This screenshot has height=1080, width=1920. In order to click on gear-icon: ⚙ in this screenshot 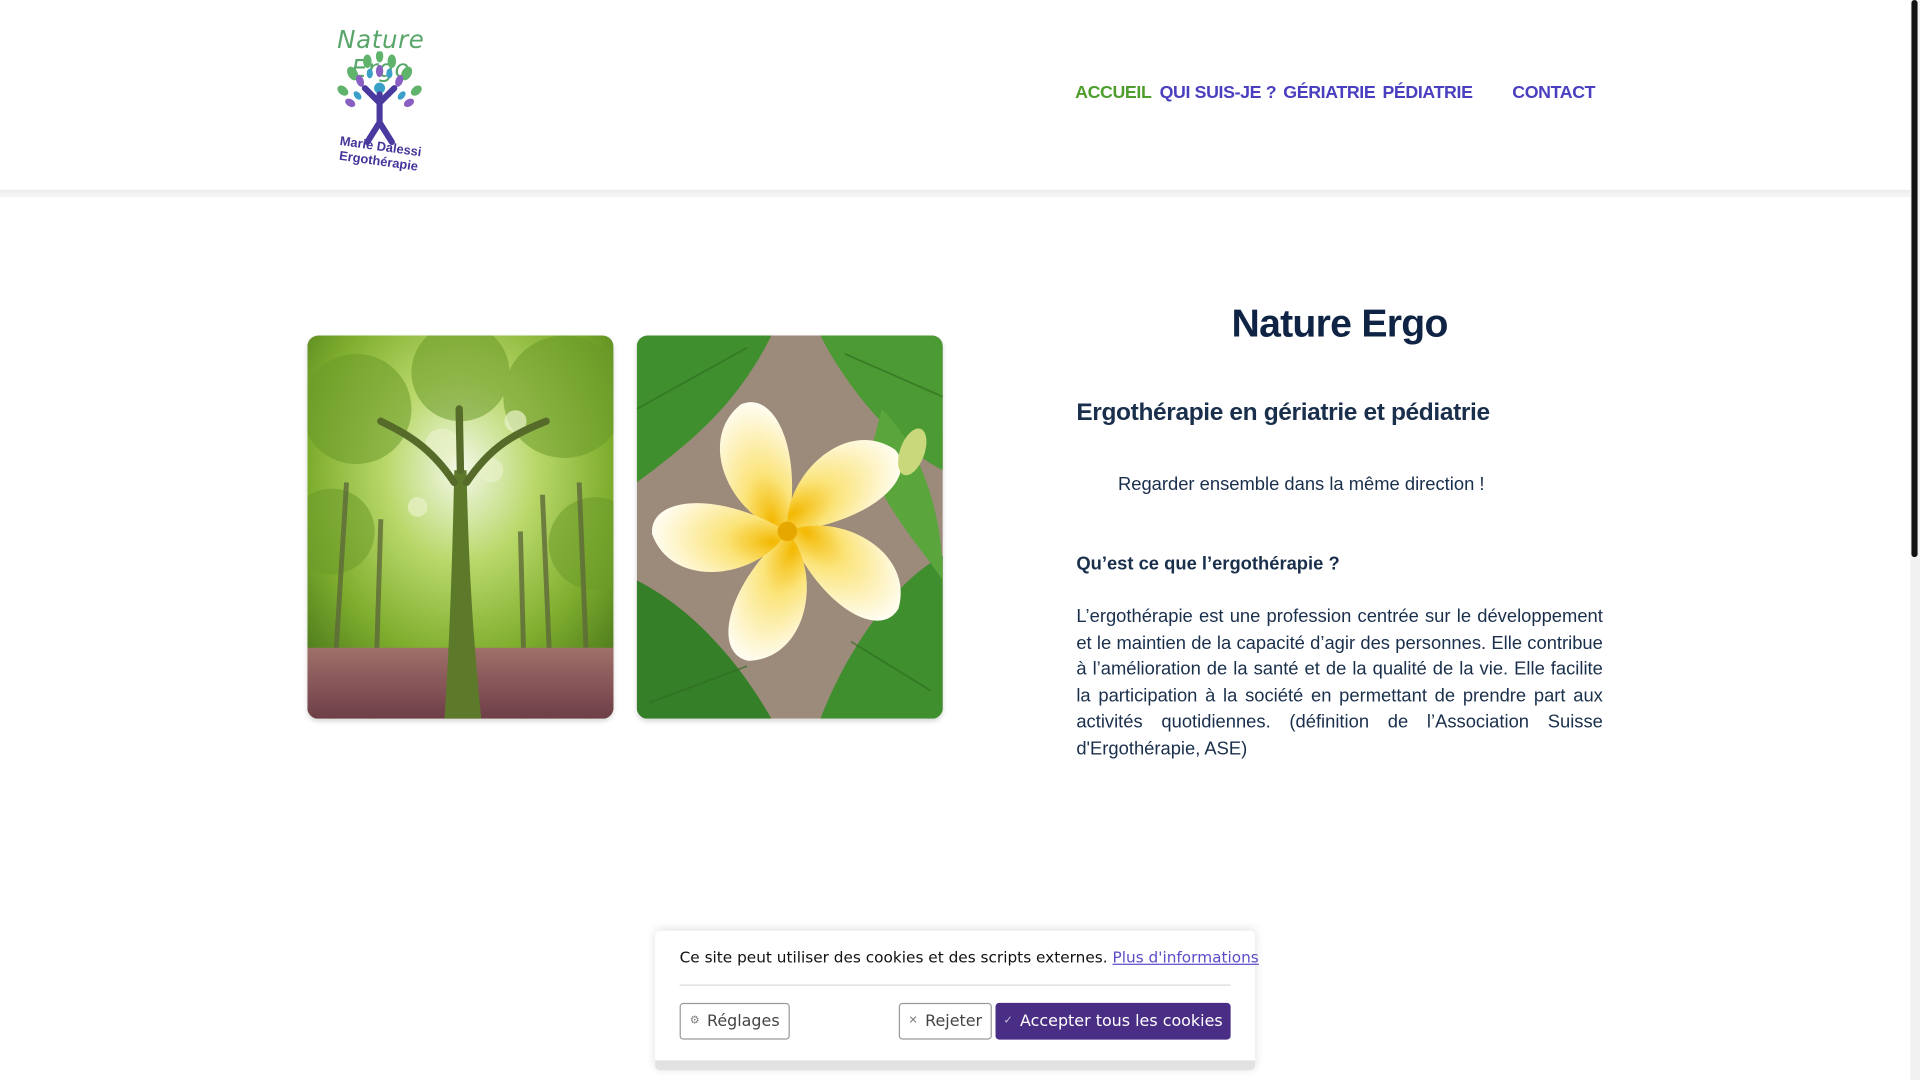, I will do `click(694, 1021)`.